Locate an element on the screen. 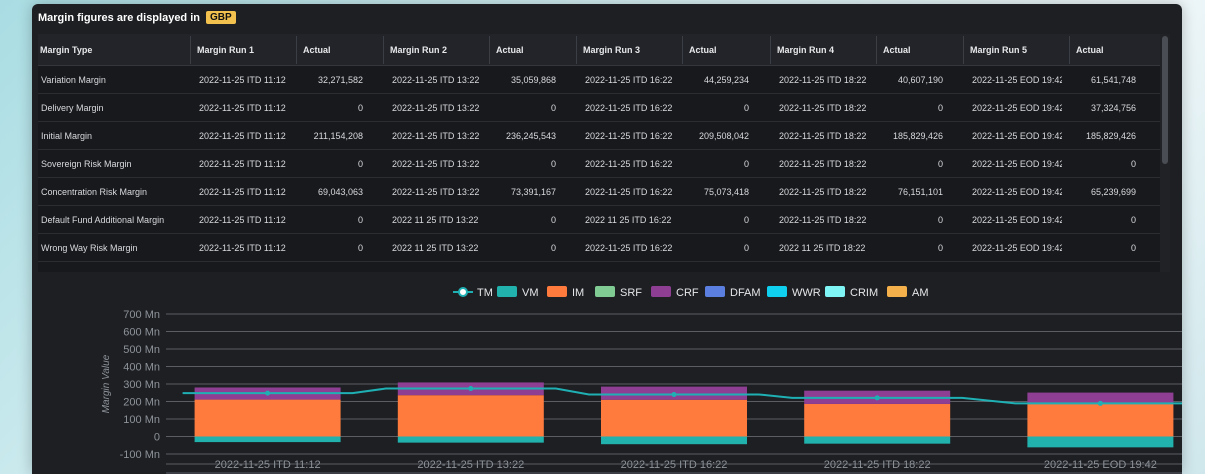 Image resolution: width=1205 pixels, height=474 pixels. column-header-9: Margin Run 5 is located at coordinates (998, 50).